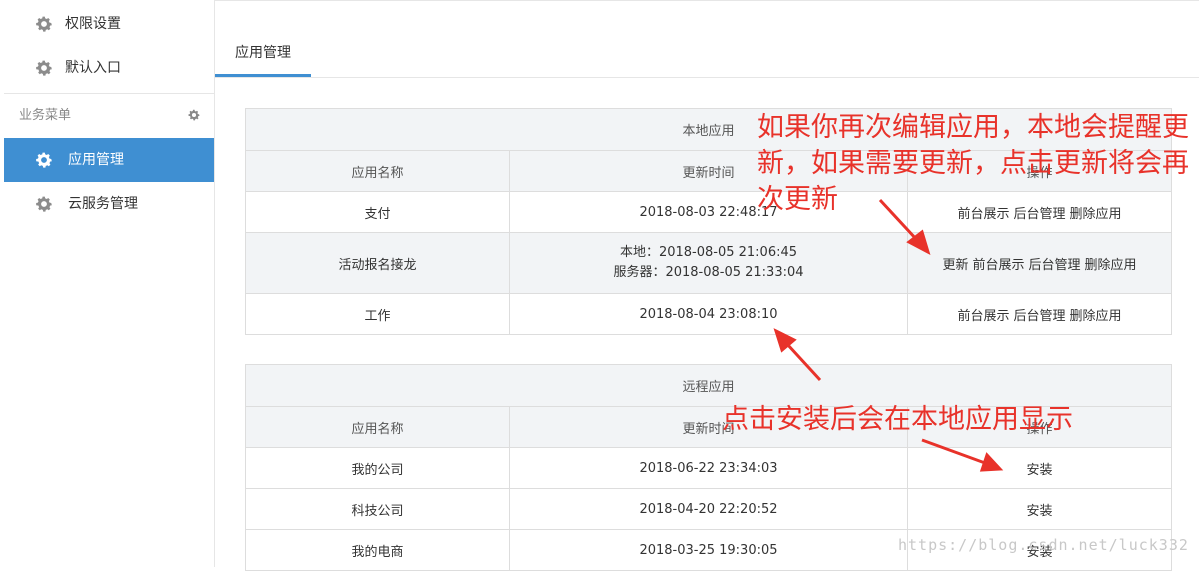 This screenshot has height=571, width=1199. Describe the element at coordinates (378, 509) in the screenshot. I see `app-name: 科技公司` at that location.